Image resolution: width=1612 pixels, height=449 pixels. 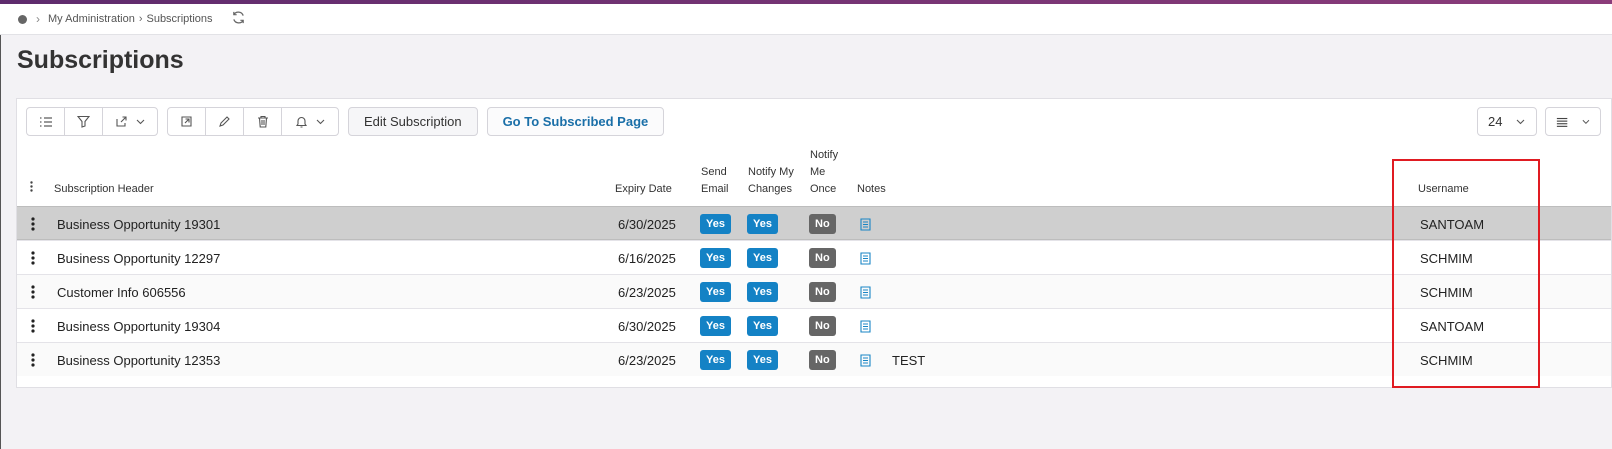 What do you see at coordinates (771, 172) in the screenshot?
I see `col-notify-changes-line1: Notify My` at bounding box center [771, 172].